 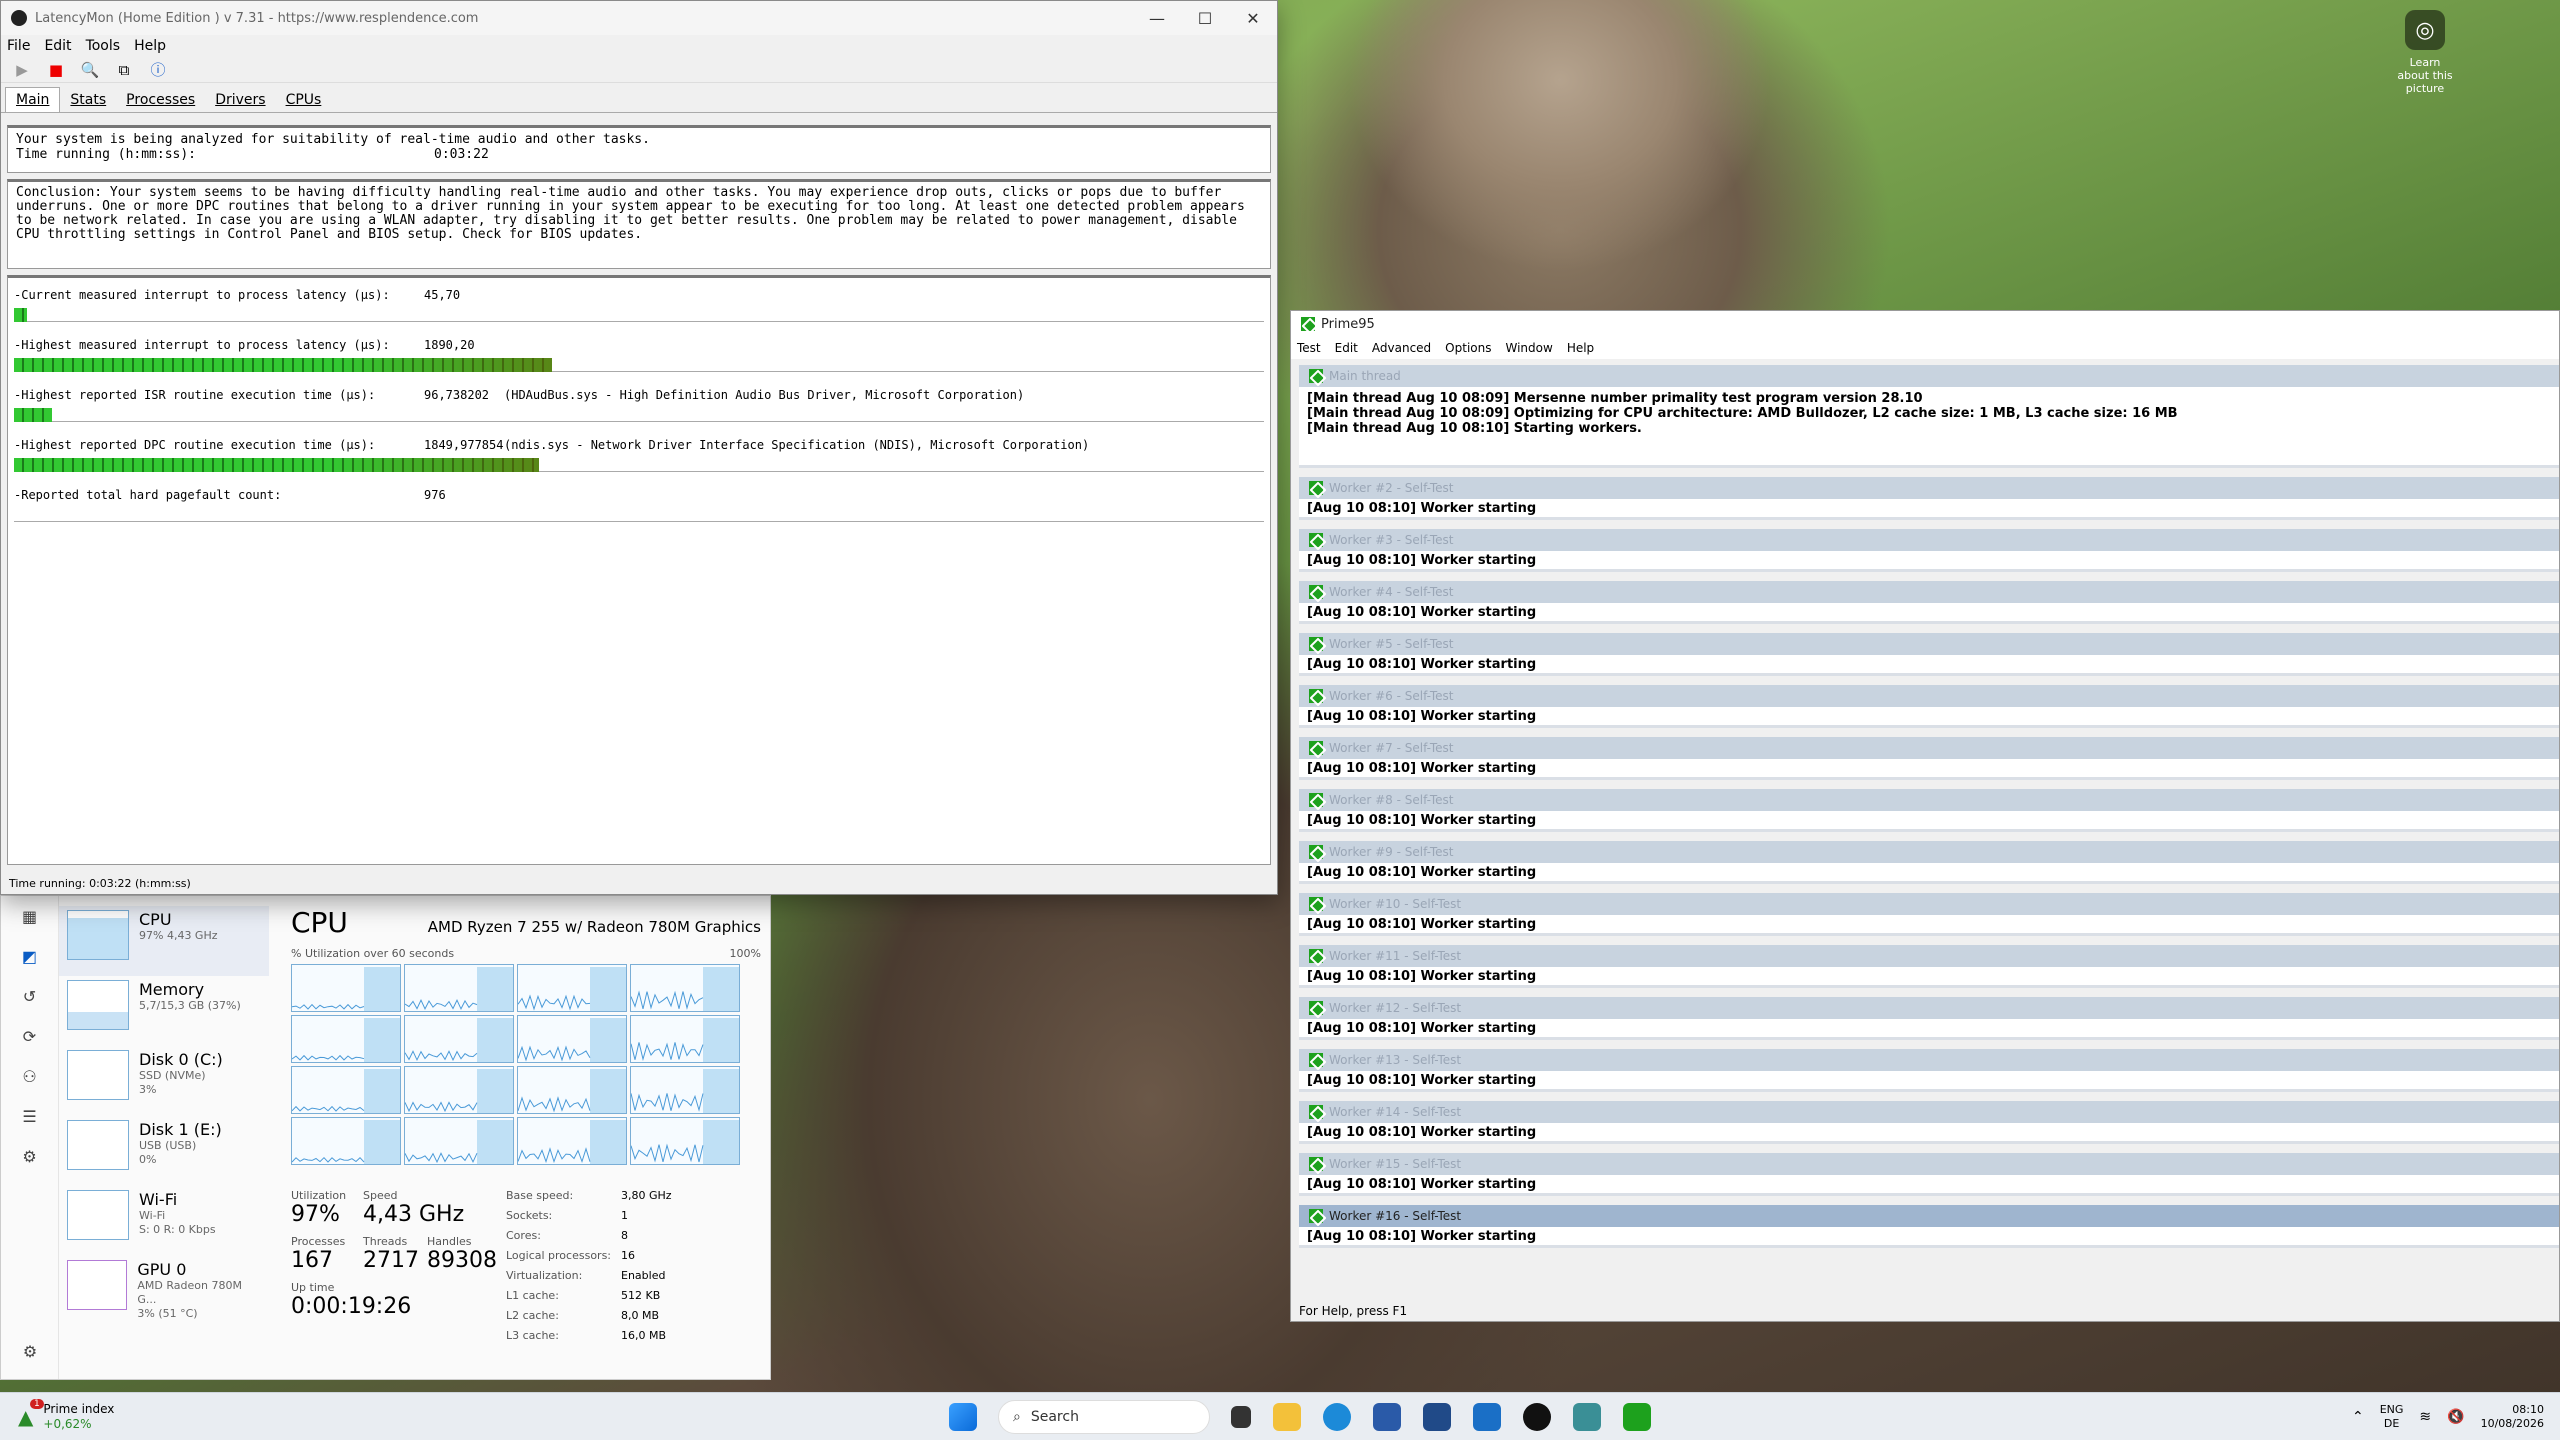 What do you see at coordinates (1253, 18) in the screenshot?
I see `close-button: ✕` at bounding box center [1253, 18].